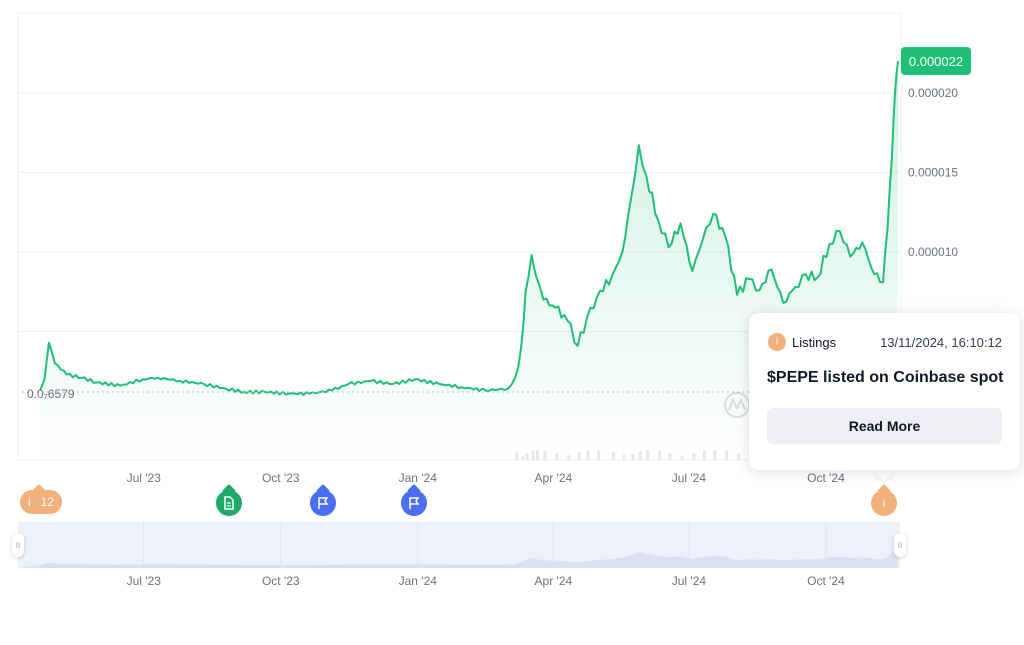 The image size is (1024, 645). I want to click on y-axis: 0.000010 0.000015 0.000020, so click(933, 172).